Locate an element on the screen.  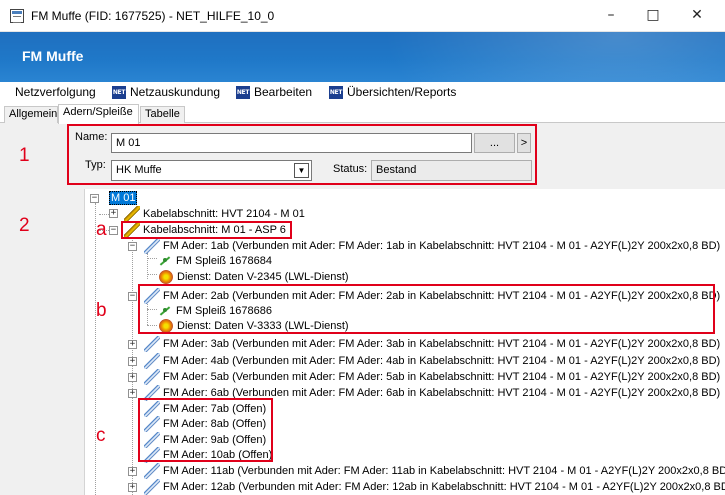
tree-node-fiber: FM Ader: 12ab (Verbunden mit Ader is located at coordinates (434, 486).